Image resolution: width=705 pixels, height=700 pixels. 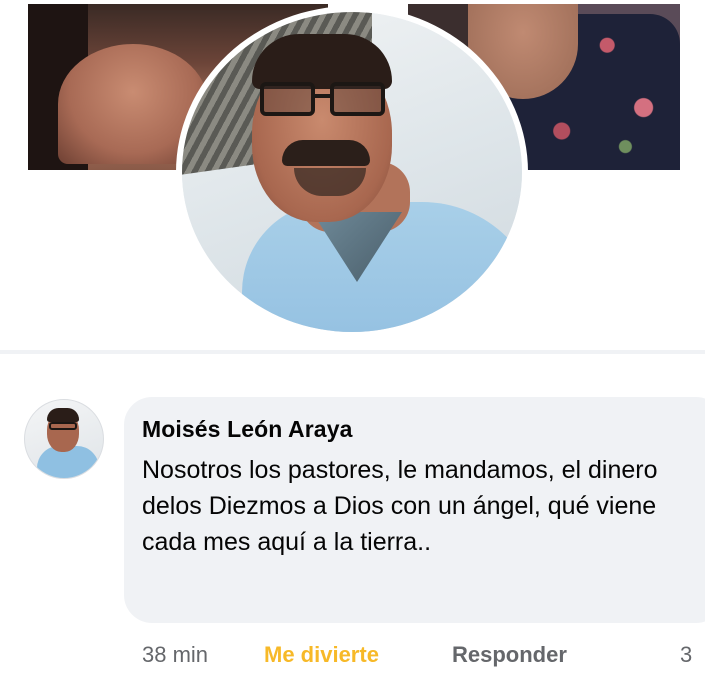 I want to click on reaction-count: 3, so click(x=686, y=655).